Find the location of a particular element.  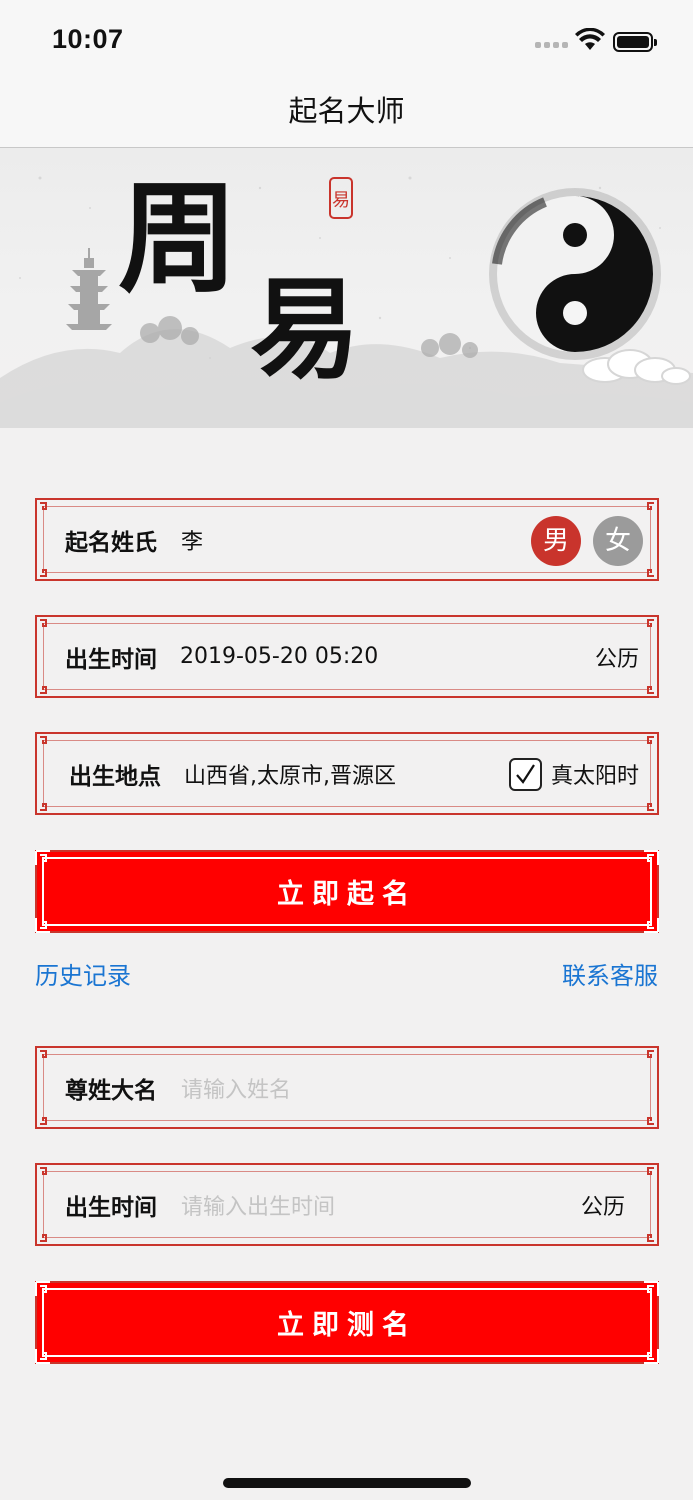

birth-time-row: 出生时间 2019-05-20 05:20 公历 is located at coordinates (347, 656).